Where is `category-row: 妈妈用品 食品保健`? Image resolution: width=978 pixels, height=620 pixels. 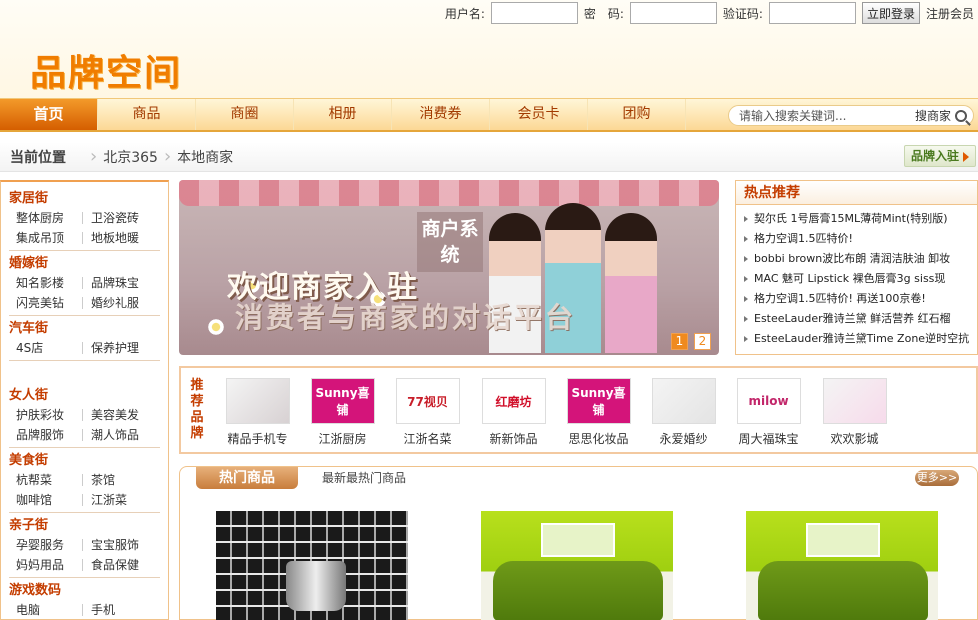
category-row: 妈妈用品 食品保健 is located at coordinates (84, 565).